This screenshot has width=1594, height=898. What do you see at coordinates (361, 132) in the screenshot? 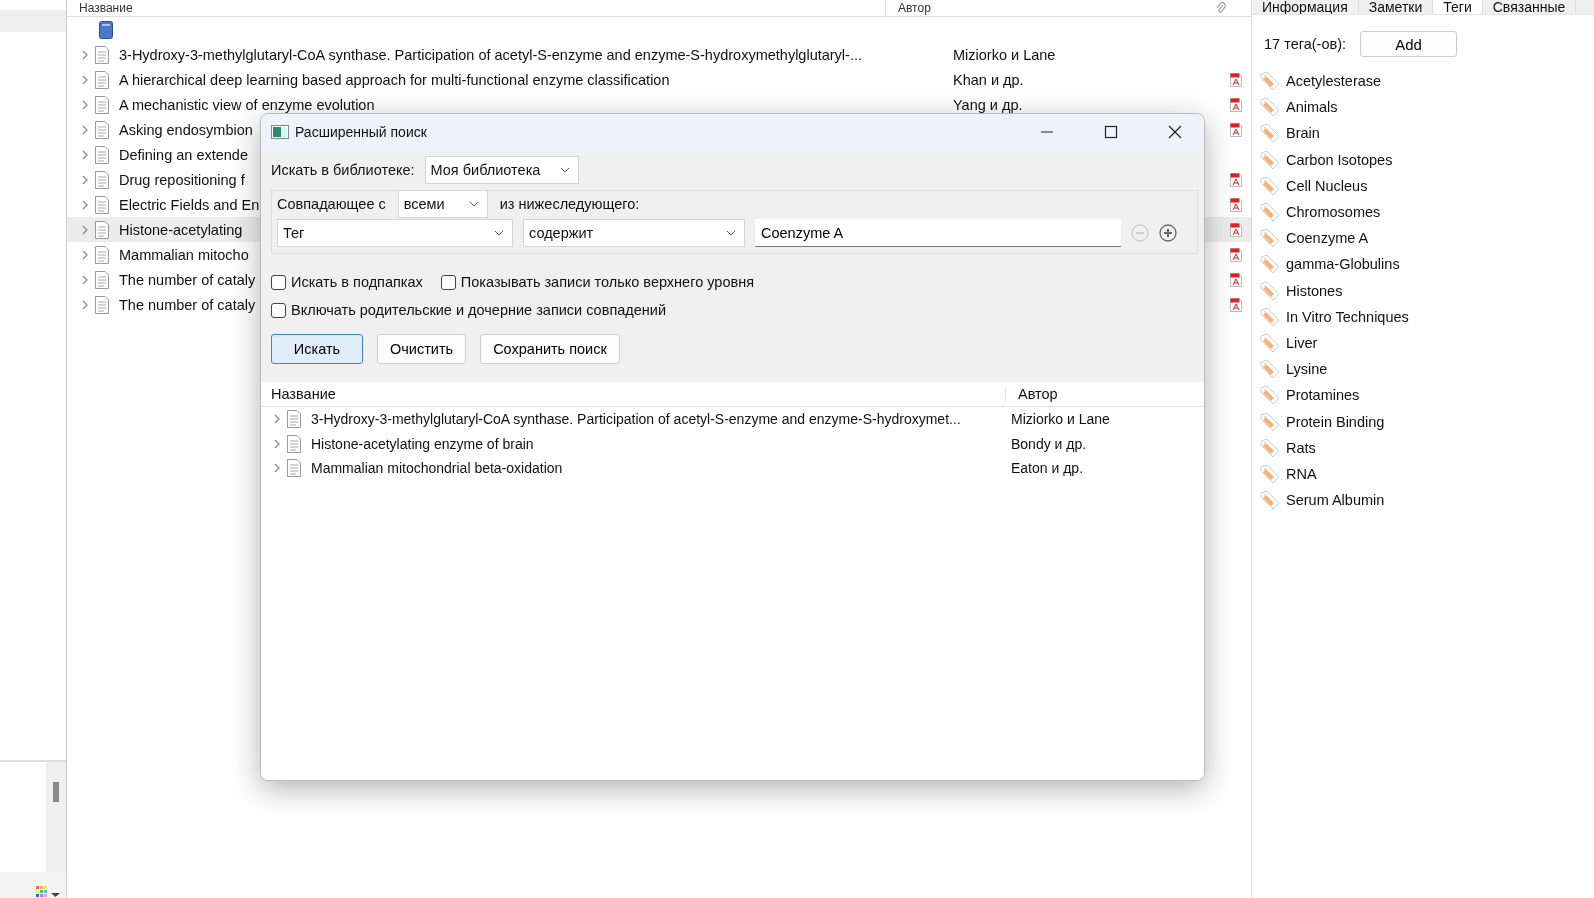
I see `window-title: Расширенный поиск` at bounding box center [361, 132].